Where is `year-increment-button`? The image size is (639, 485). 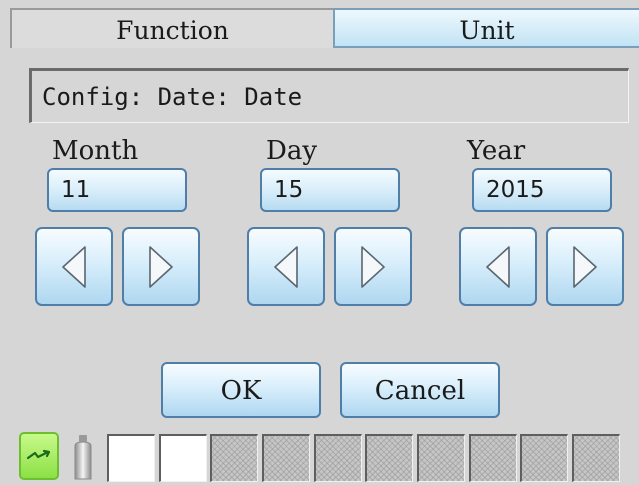 year-increment-button is located at coordinates (585, 266).